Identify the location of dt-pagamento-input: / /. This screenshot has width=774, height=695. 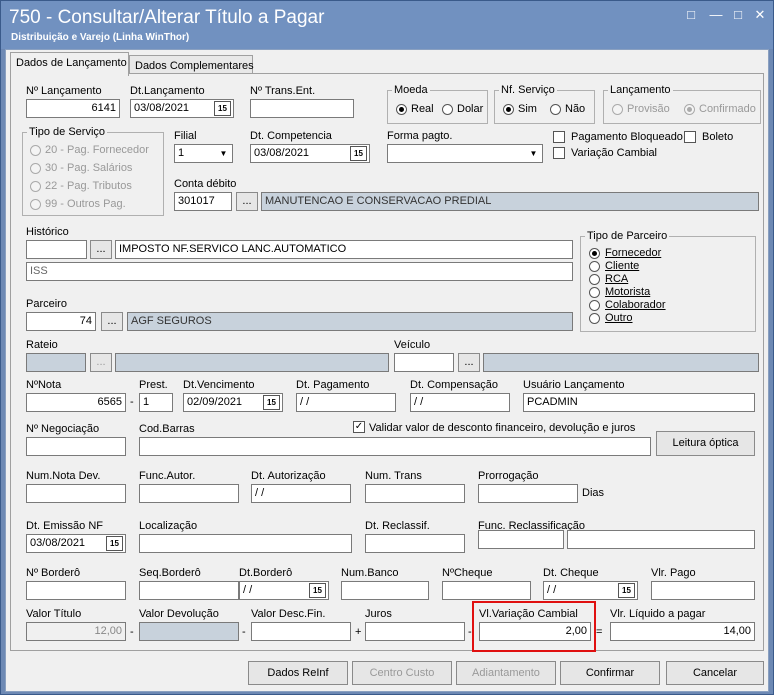
(346, 402).